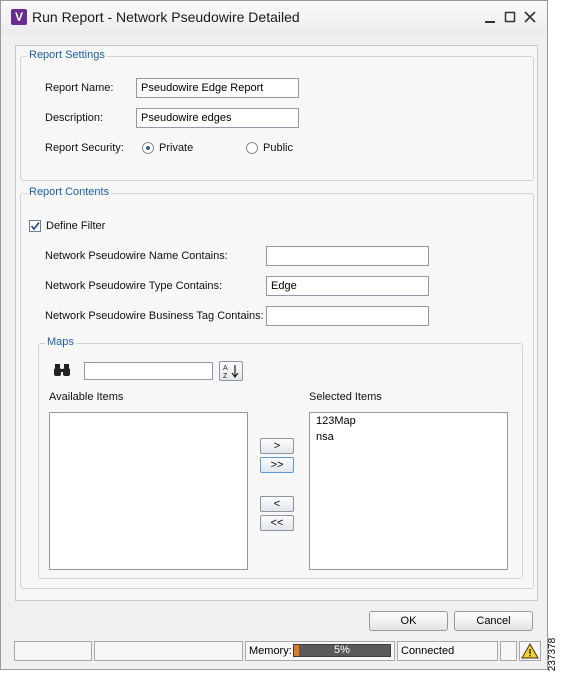  What do you see at coordinates (60, 342) in the screenshot?
I see `maps-title: Maps` at bounding box center [60, 342].